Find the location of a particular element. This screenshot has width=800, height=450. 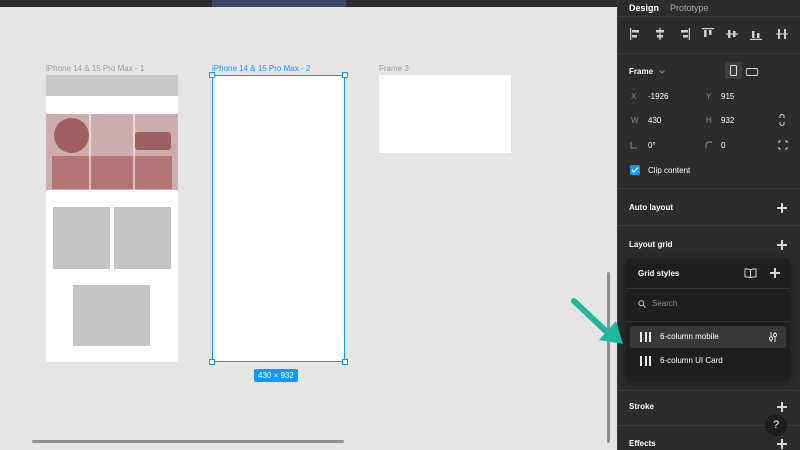

canvas-top-ruler is located at coordinates (308, 3).